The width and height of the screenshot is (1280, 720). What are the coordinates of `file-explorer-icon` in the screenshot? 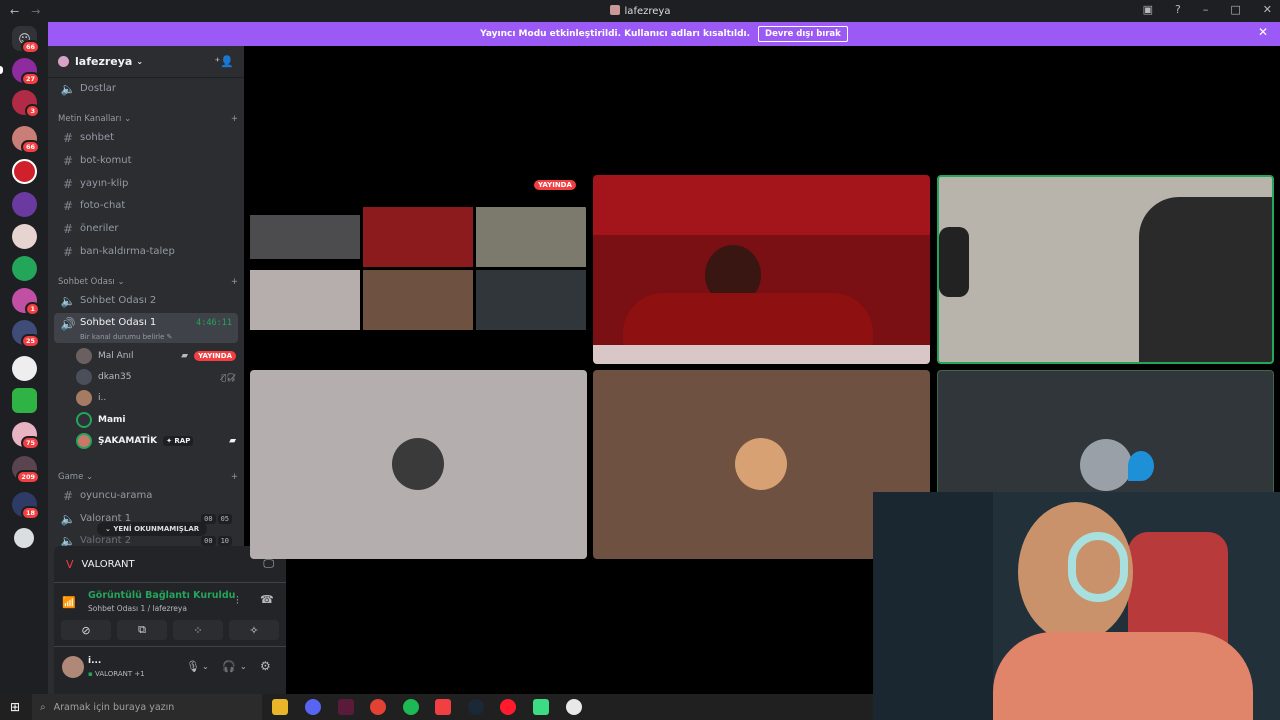 It's located at (280, 707).